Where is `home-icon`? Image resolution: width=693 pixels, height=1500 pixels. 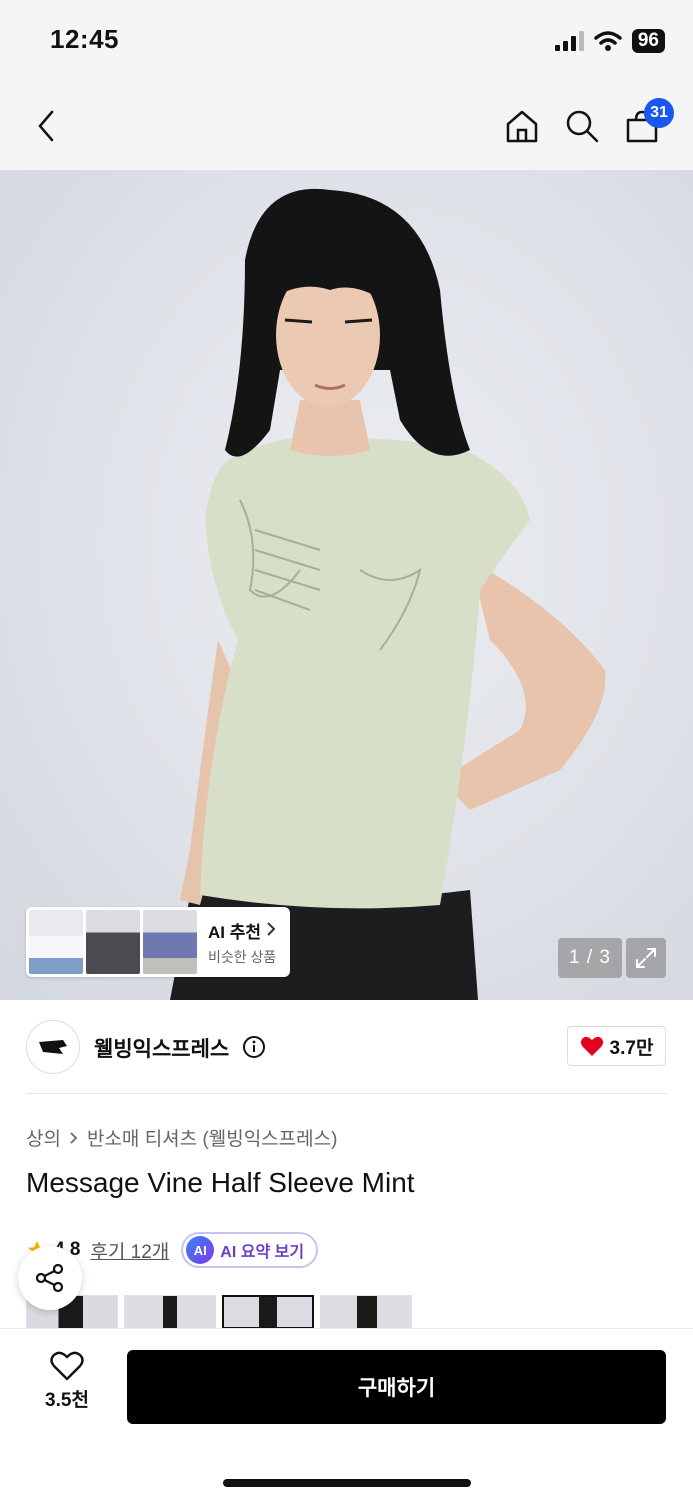 home-icon is located at coordinates (522, 126).